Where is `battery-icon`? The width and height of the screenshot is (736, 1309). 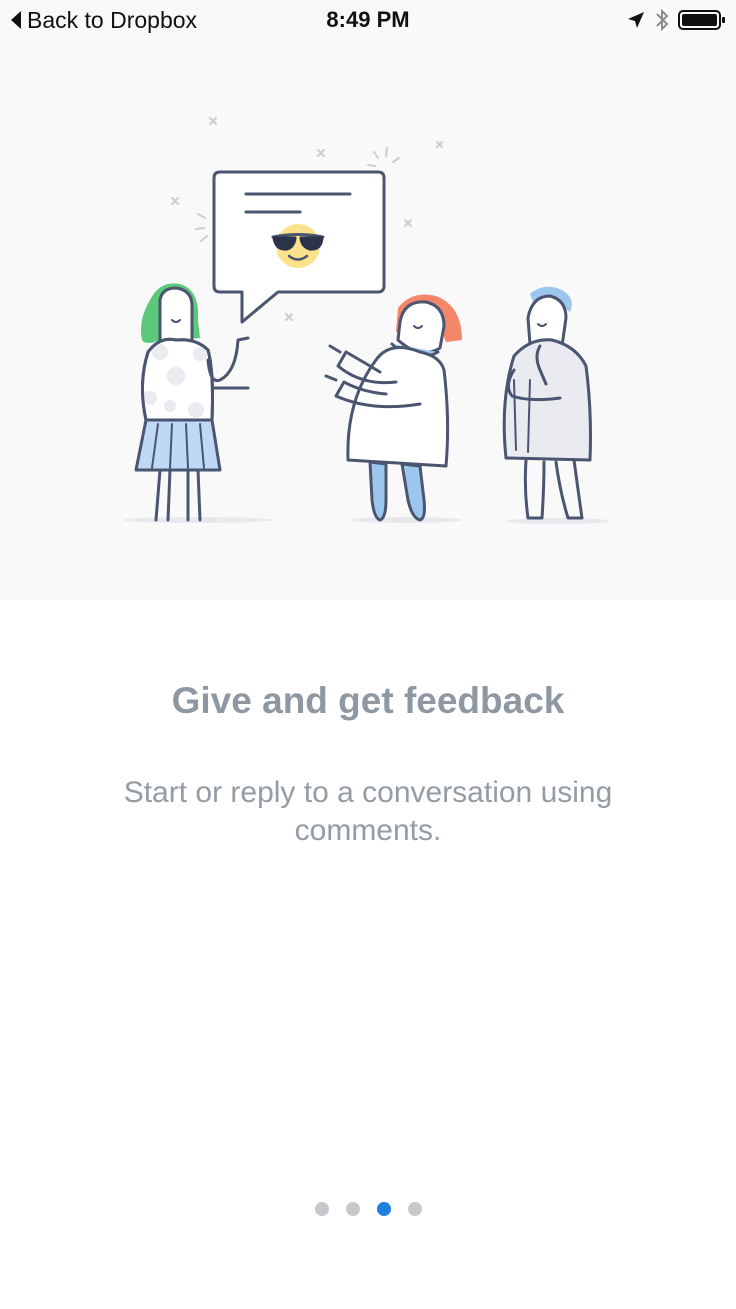 battery-icon is located at coordinates (701, 20).